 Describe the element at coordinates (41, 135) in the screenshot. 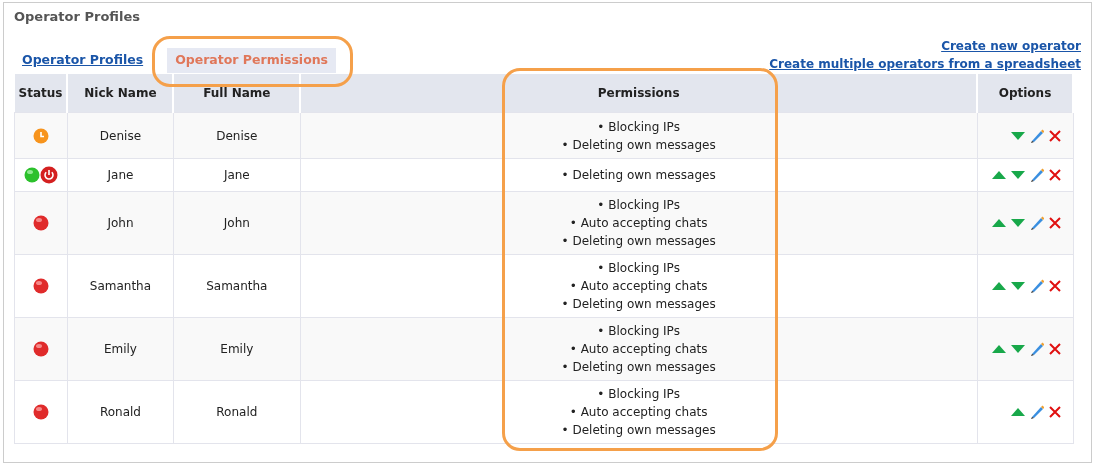

I see `clock-icon` at that location.